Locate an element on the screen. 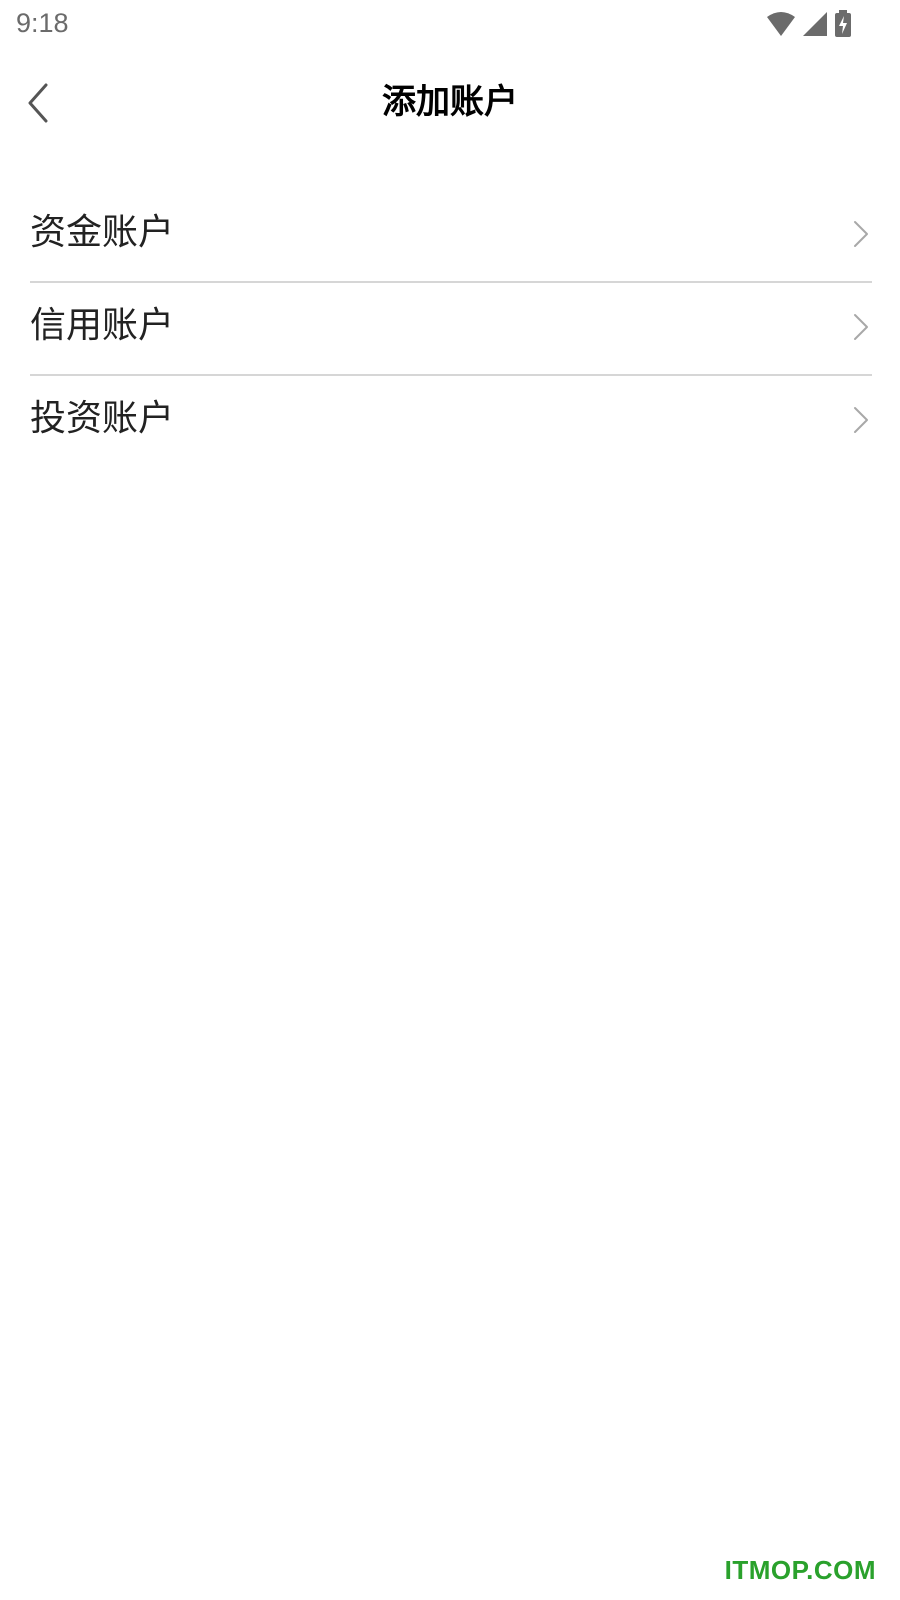  page-title: 添加账户 is located at coordinates (450, 102).